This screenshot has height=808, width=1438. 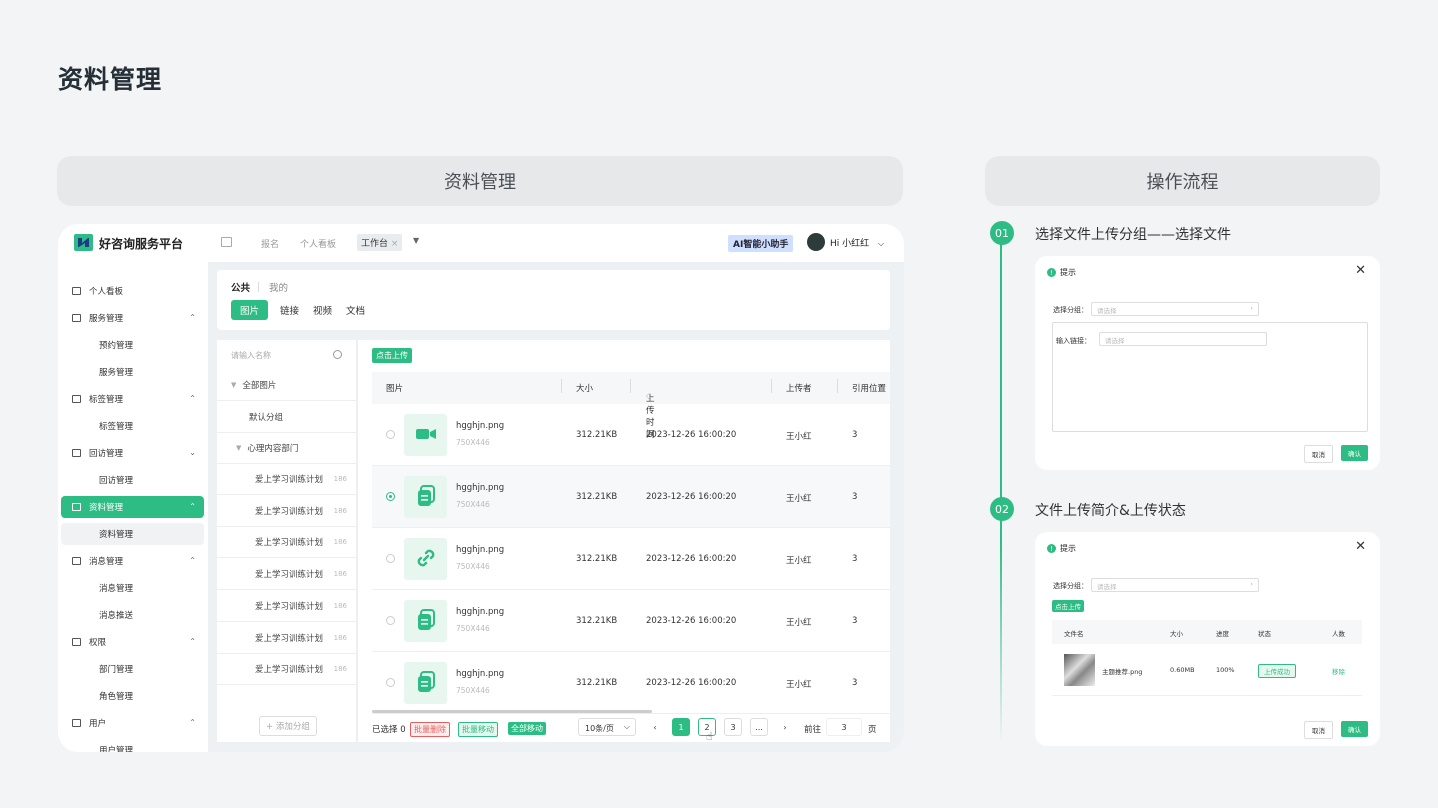 What do you see at coordinates (478, 729) in the screenshot?
I see `batch-move-button: 批量移动` at bounding box center [478, 729].